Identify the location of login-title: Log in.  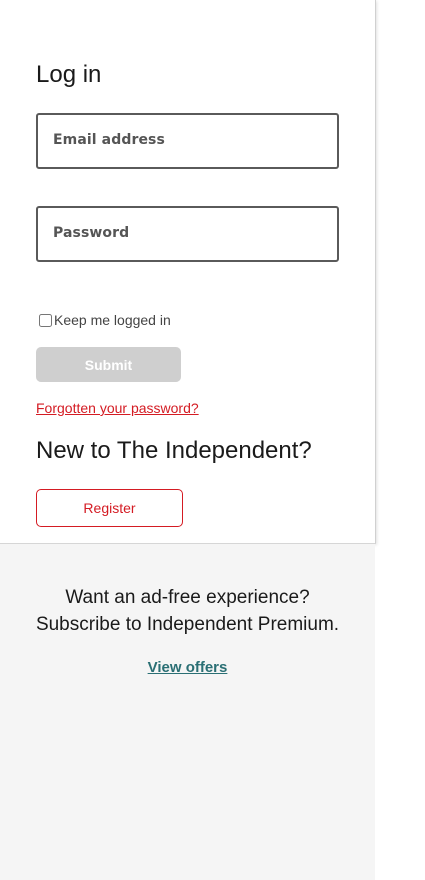
(69, 74).